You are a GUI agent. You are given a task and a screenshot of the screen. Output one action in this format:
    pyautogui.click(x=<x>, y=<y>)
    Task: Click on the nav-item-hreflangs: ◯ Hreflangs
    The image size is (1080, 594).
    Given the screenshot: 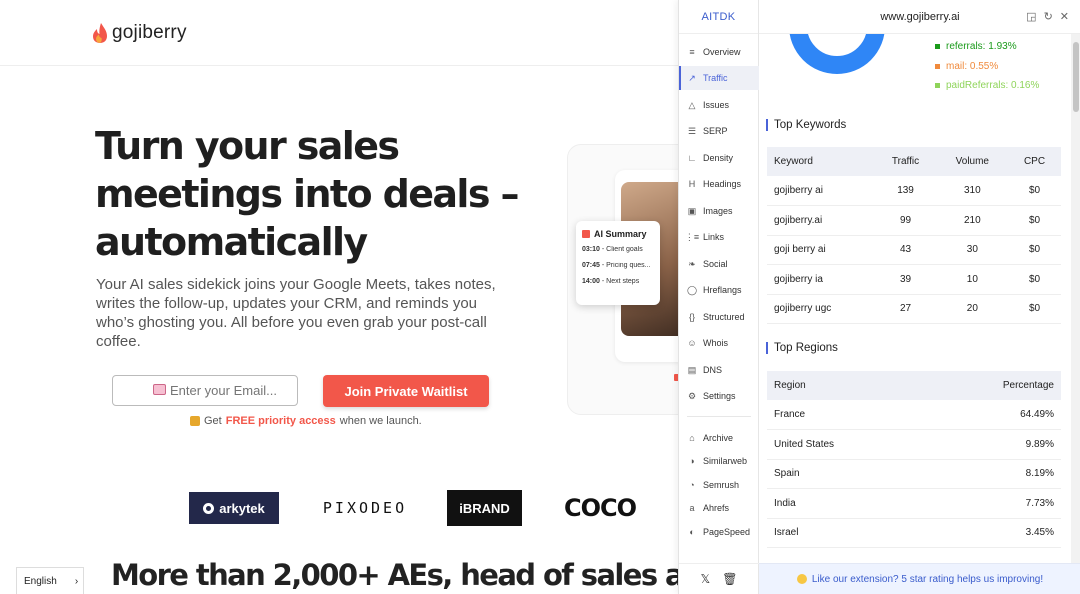 What is the action you would take?
    pyautogui.click(x=719, y=290)
    